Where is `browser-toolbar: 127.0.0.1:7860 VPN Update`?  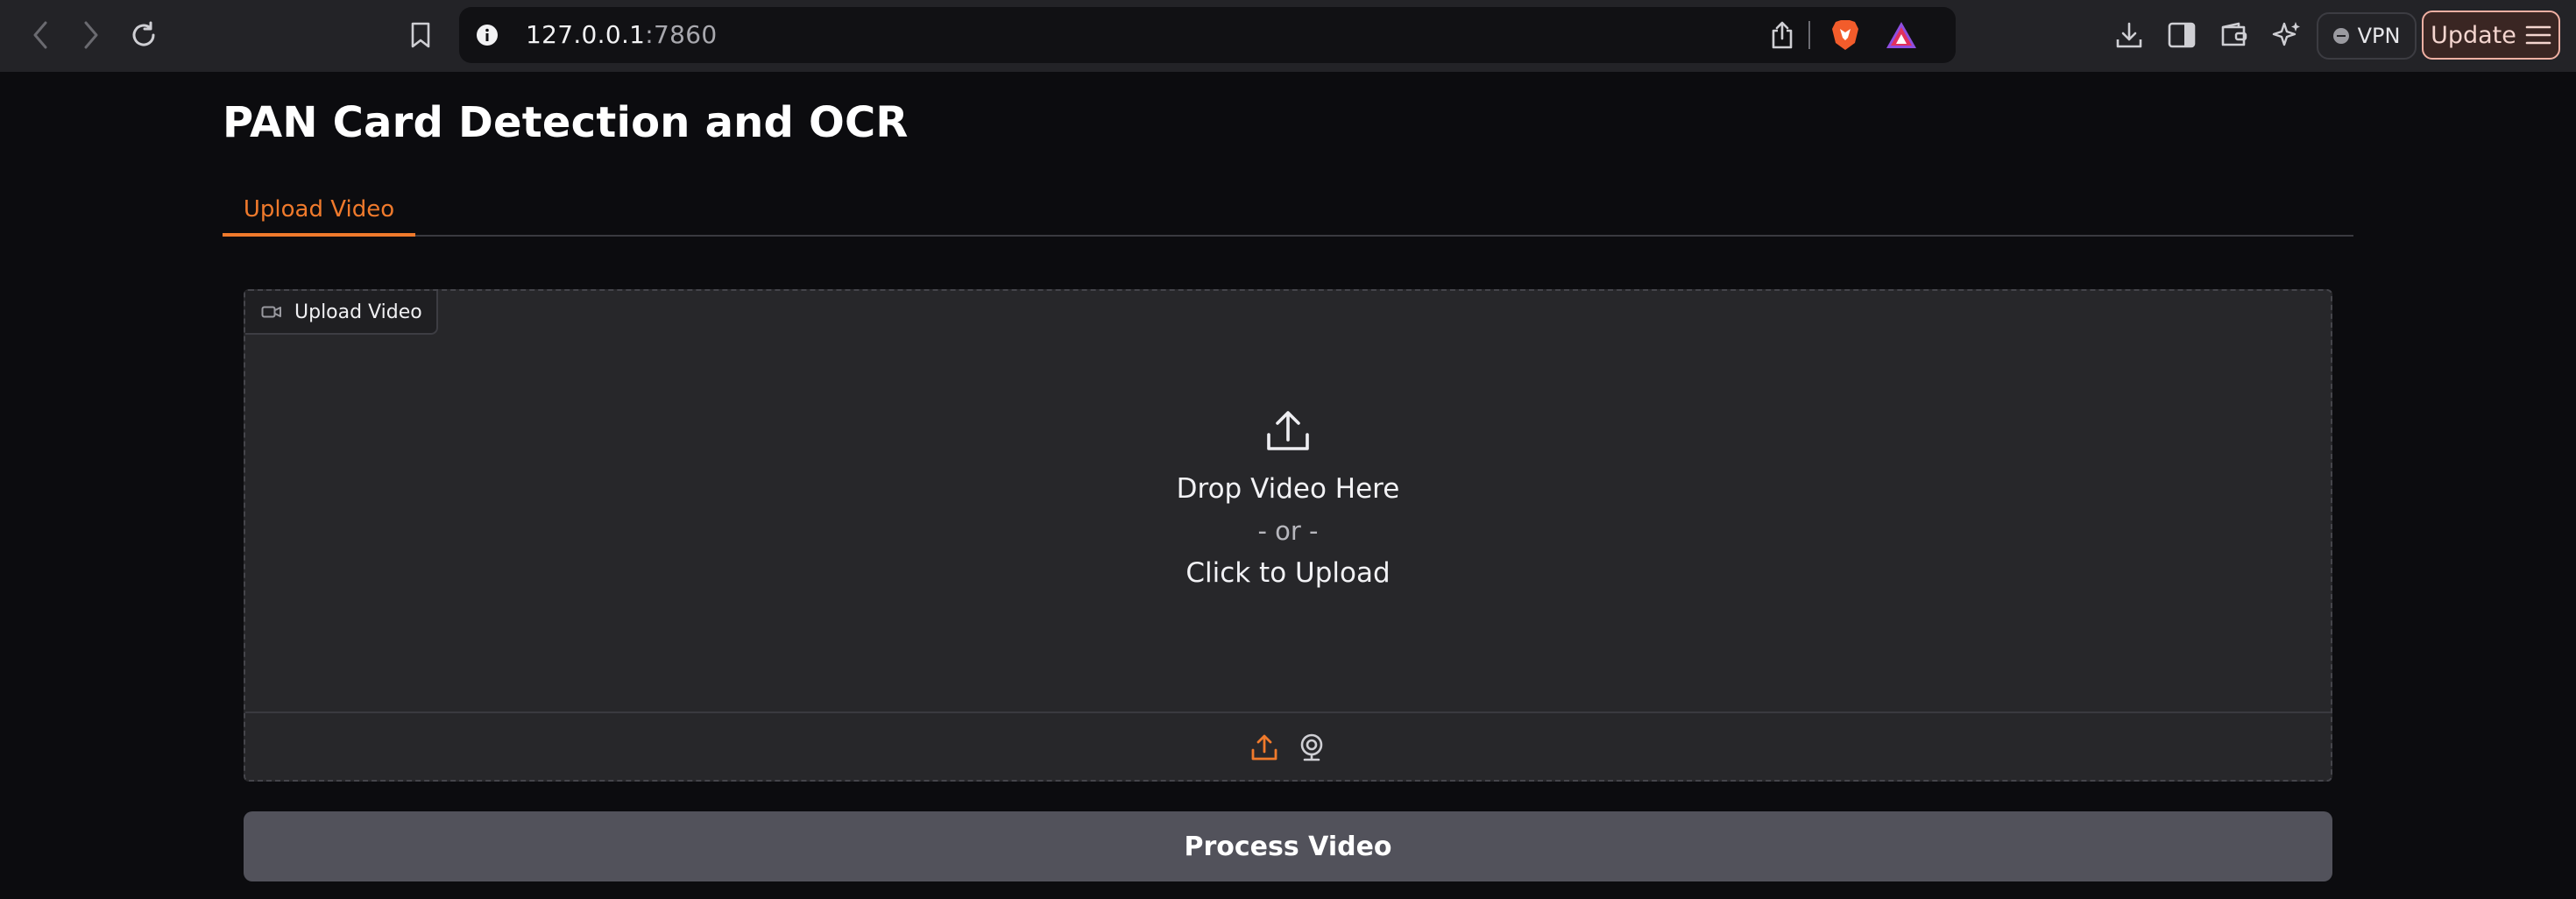 browser-toolbar: 127.0.0.1:7860 VPN Update is located at coordinates (1288, 36).